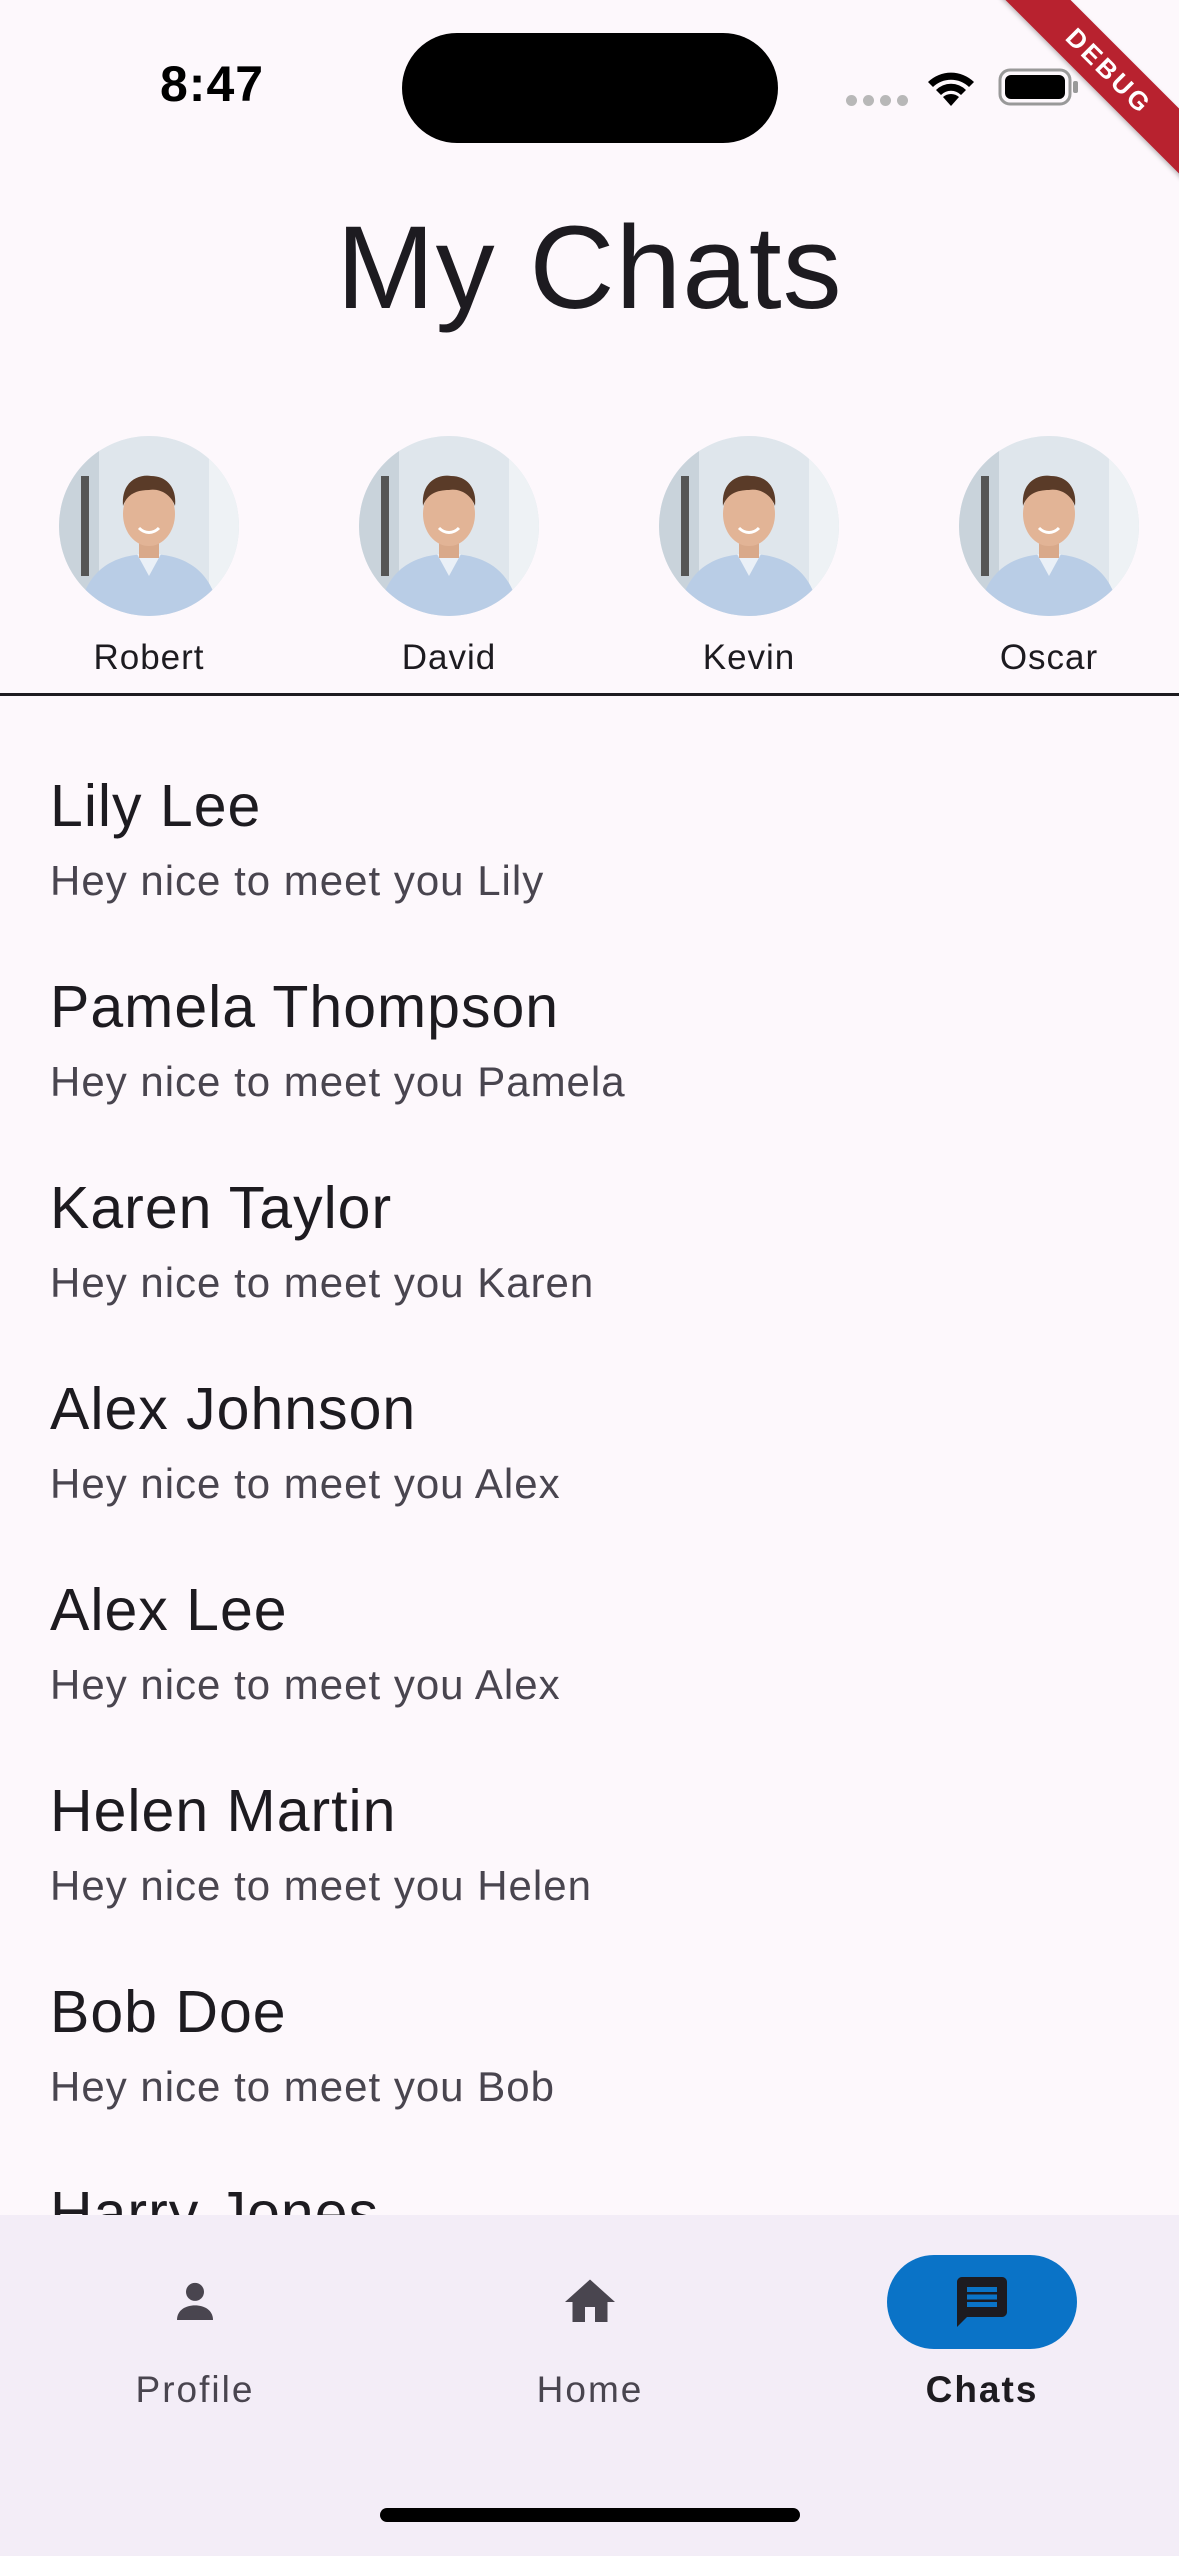 This screenshot has height=2556, width=1179. I want to click on story-david: David, so click(449, 557).